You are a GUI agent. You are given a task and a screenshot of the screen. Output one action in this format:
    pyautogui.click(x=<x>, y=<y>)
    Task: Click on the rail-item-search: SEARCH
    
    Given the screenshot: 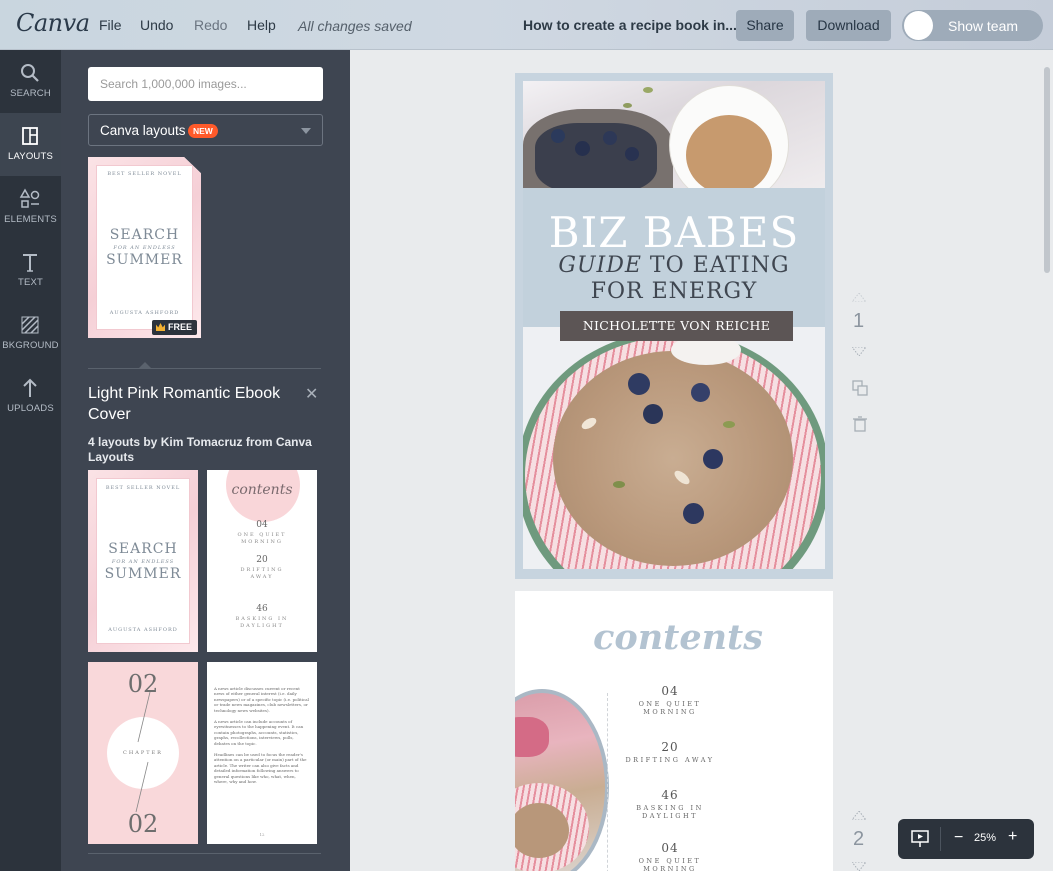 What is the action you would take?
    pyautogui.click(x=30, y=81)
    